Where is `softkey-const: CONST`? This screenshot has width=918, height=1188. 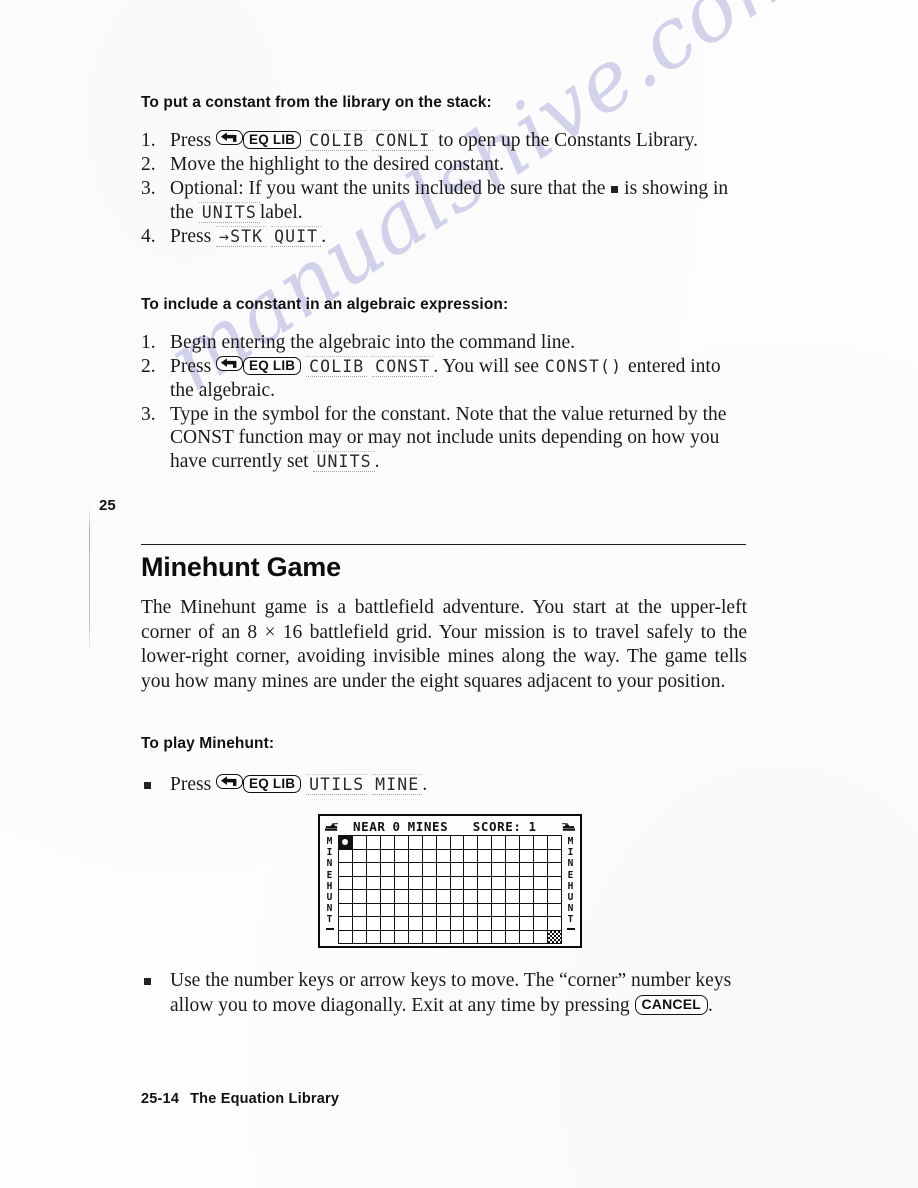 softkey-const: CONST is located at coordinates (403, 366).